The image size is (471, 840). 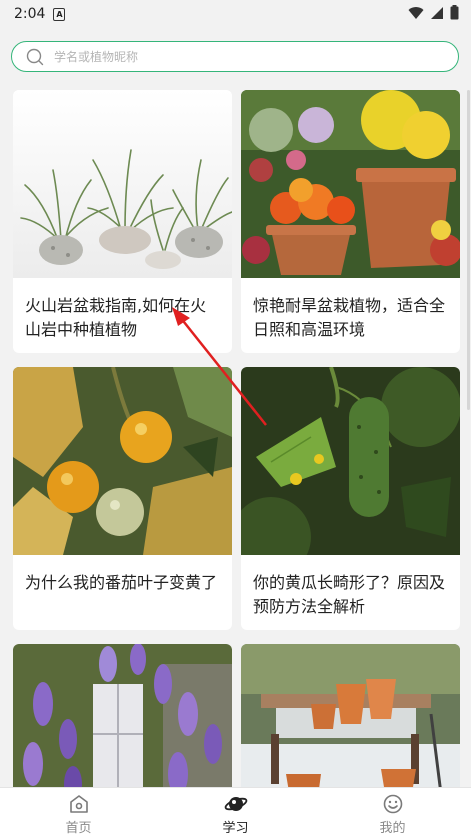 What do you see at coordinates (235, 14) in the screenshot?
I see `status-bar: 2:04 A` at bounding box center [235, 14].